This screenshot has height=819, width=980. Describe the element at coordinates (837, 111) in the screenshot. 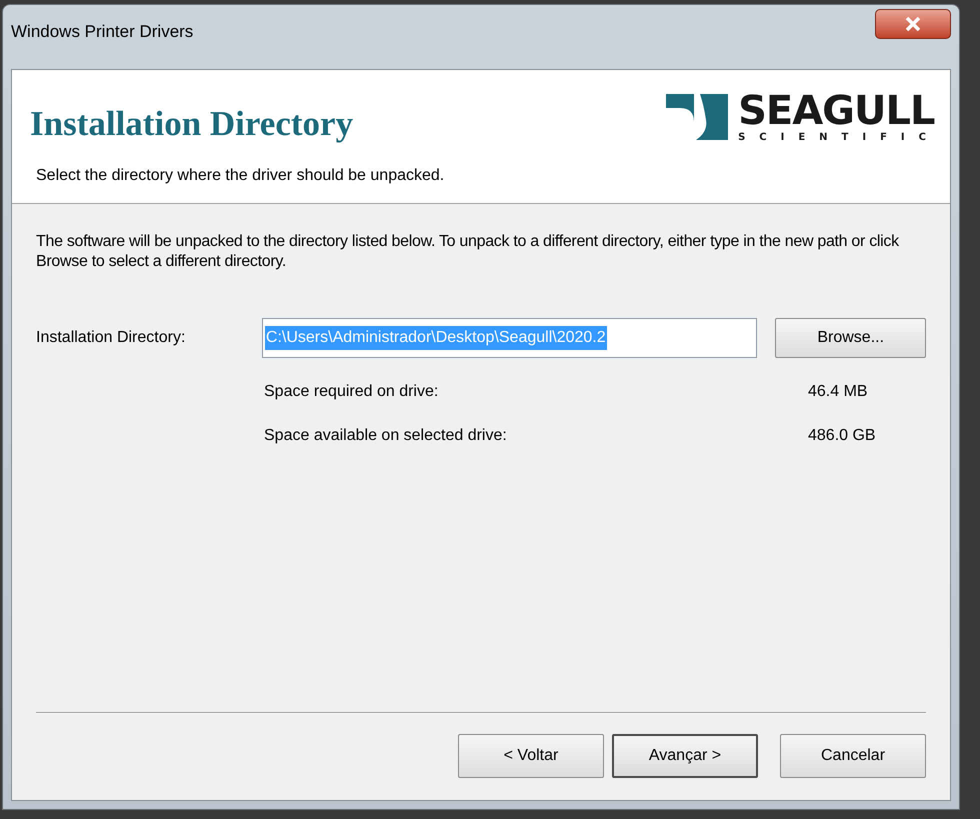

I see `logo-wordmark: SEAGULL` at that location.